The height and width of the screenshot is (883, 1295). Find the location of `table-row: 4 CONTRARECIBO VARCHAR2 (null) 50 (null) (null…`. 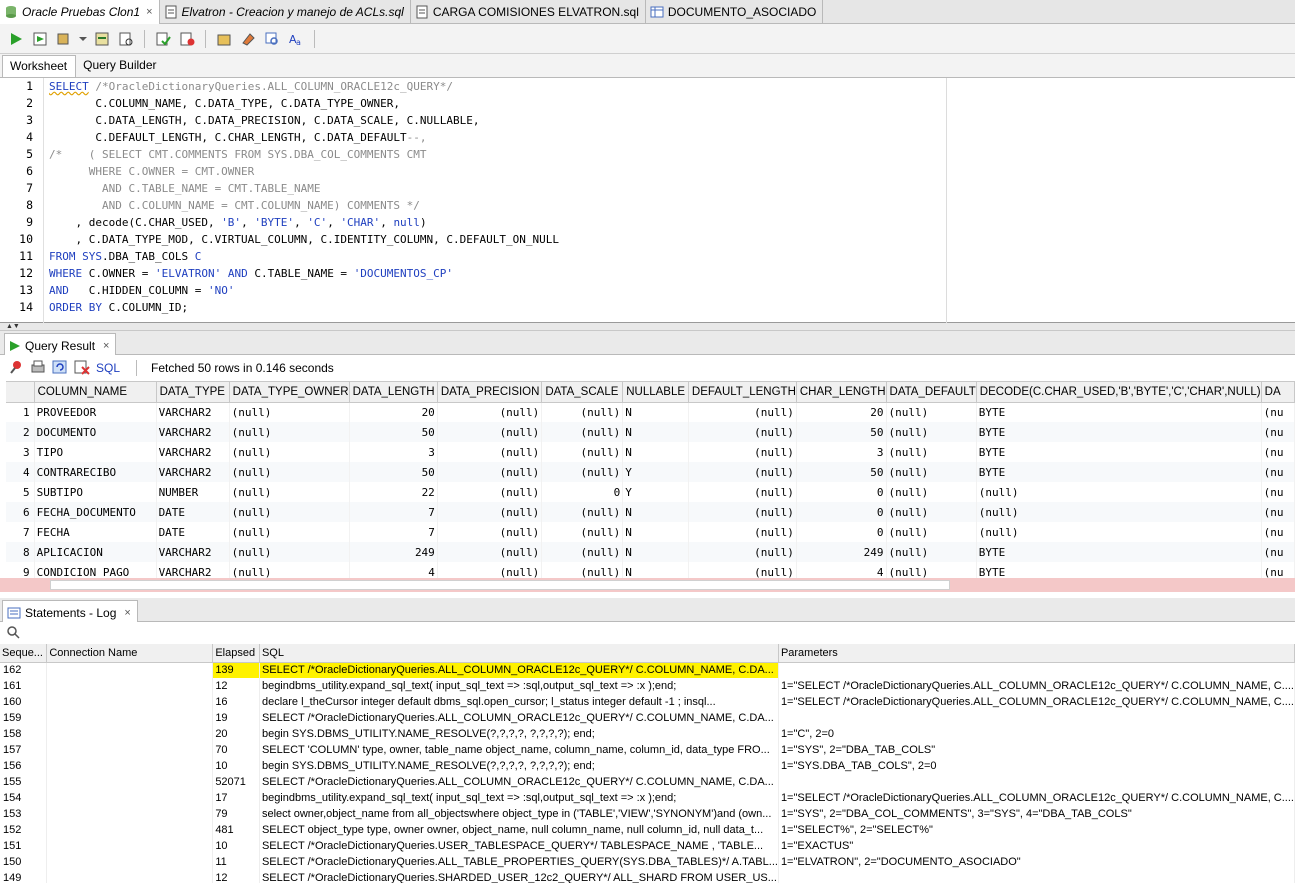

table-row: 4 CONTRARECIBO VARCHAR2 (null) 50 (null) (null… is located at coordinates (650, 472).